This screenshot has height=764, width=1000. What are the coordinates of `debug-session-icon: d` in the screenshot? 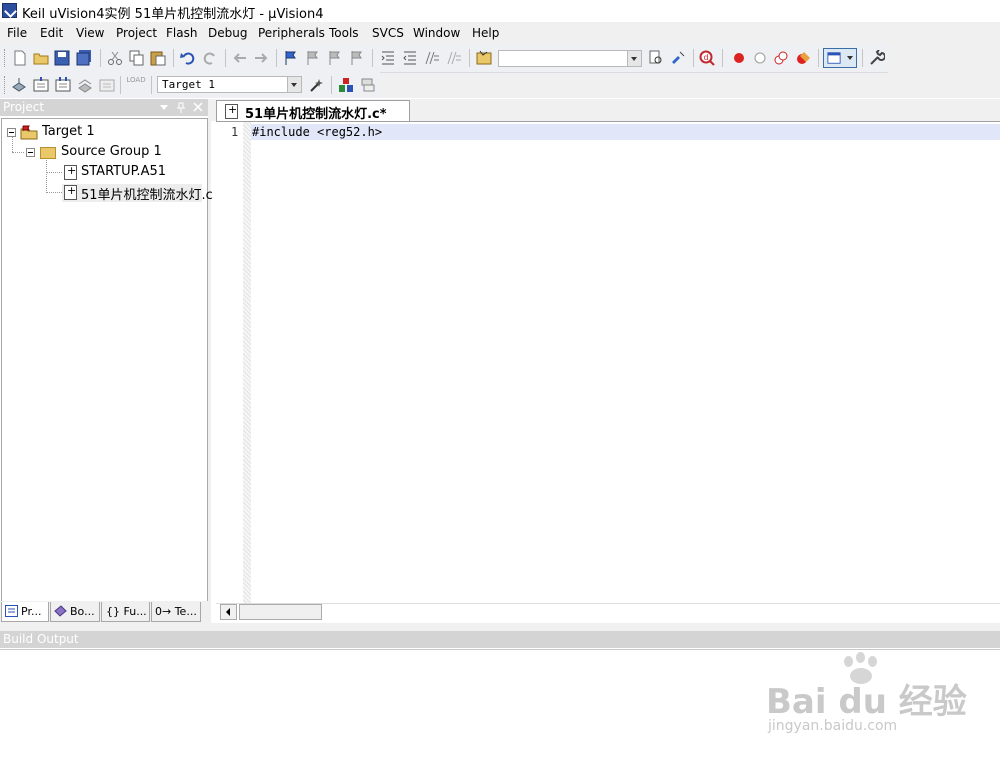 It's located at (707, 58).